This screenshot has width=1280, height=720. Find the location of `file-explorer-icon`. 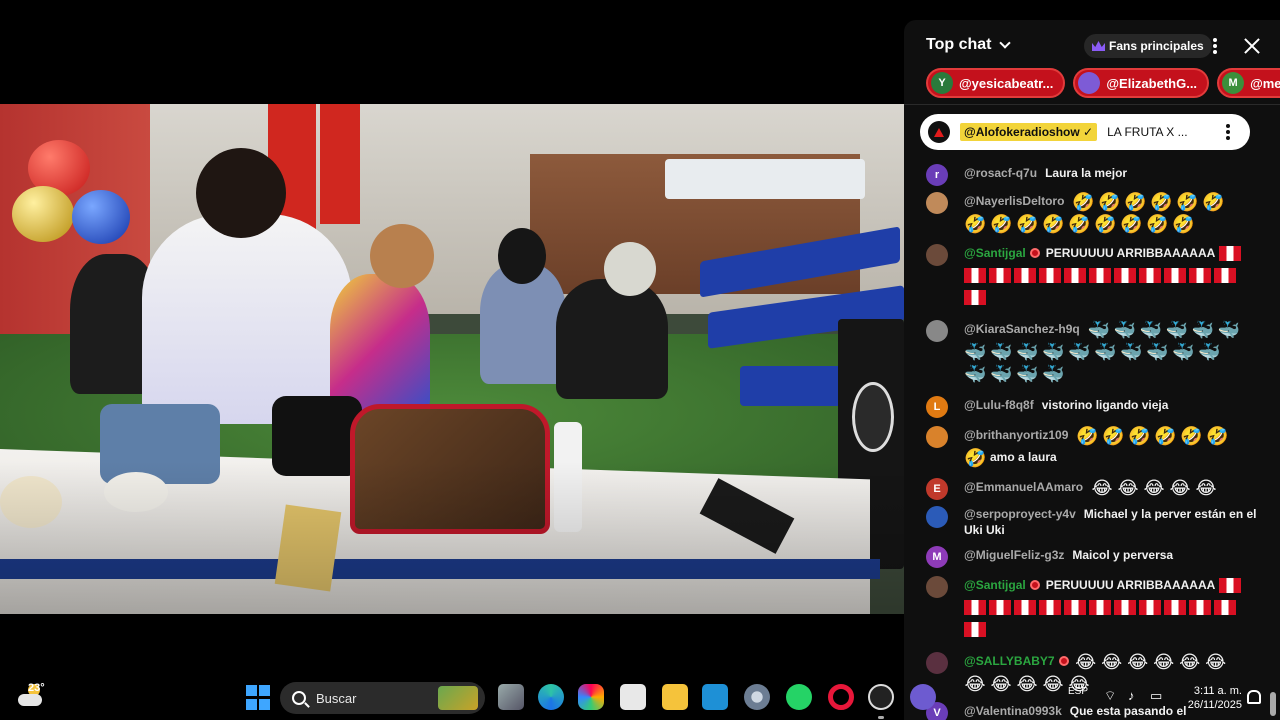

file-explorer-icon is located at coordinates (675, 697).